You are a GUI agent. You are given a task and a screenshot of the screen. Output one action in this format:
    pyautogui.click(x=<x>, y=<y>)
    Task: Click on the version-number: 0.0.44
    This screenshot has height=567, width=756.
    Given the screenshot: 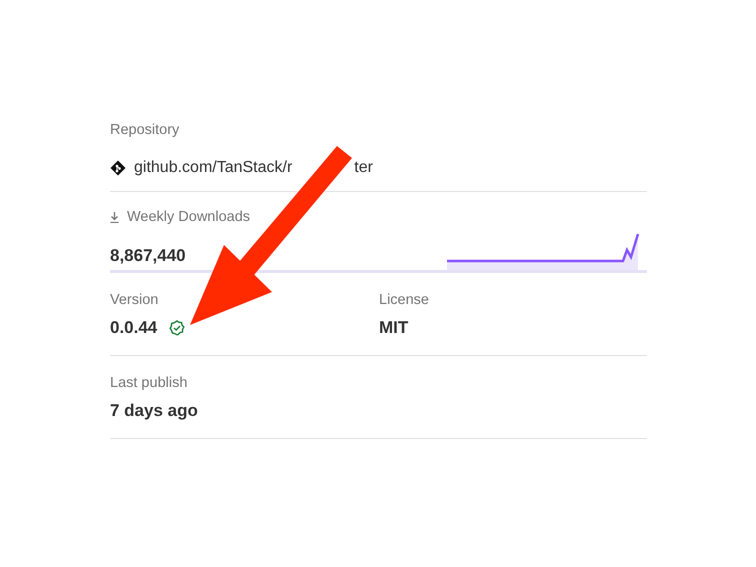 What is the action you would take?
    pyautogui.click(x=134, y=328)
    